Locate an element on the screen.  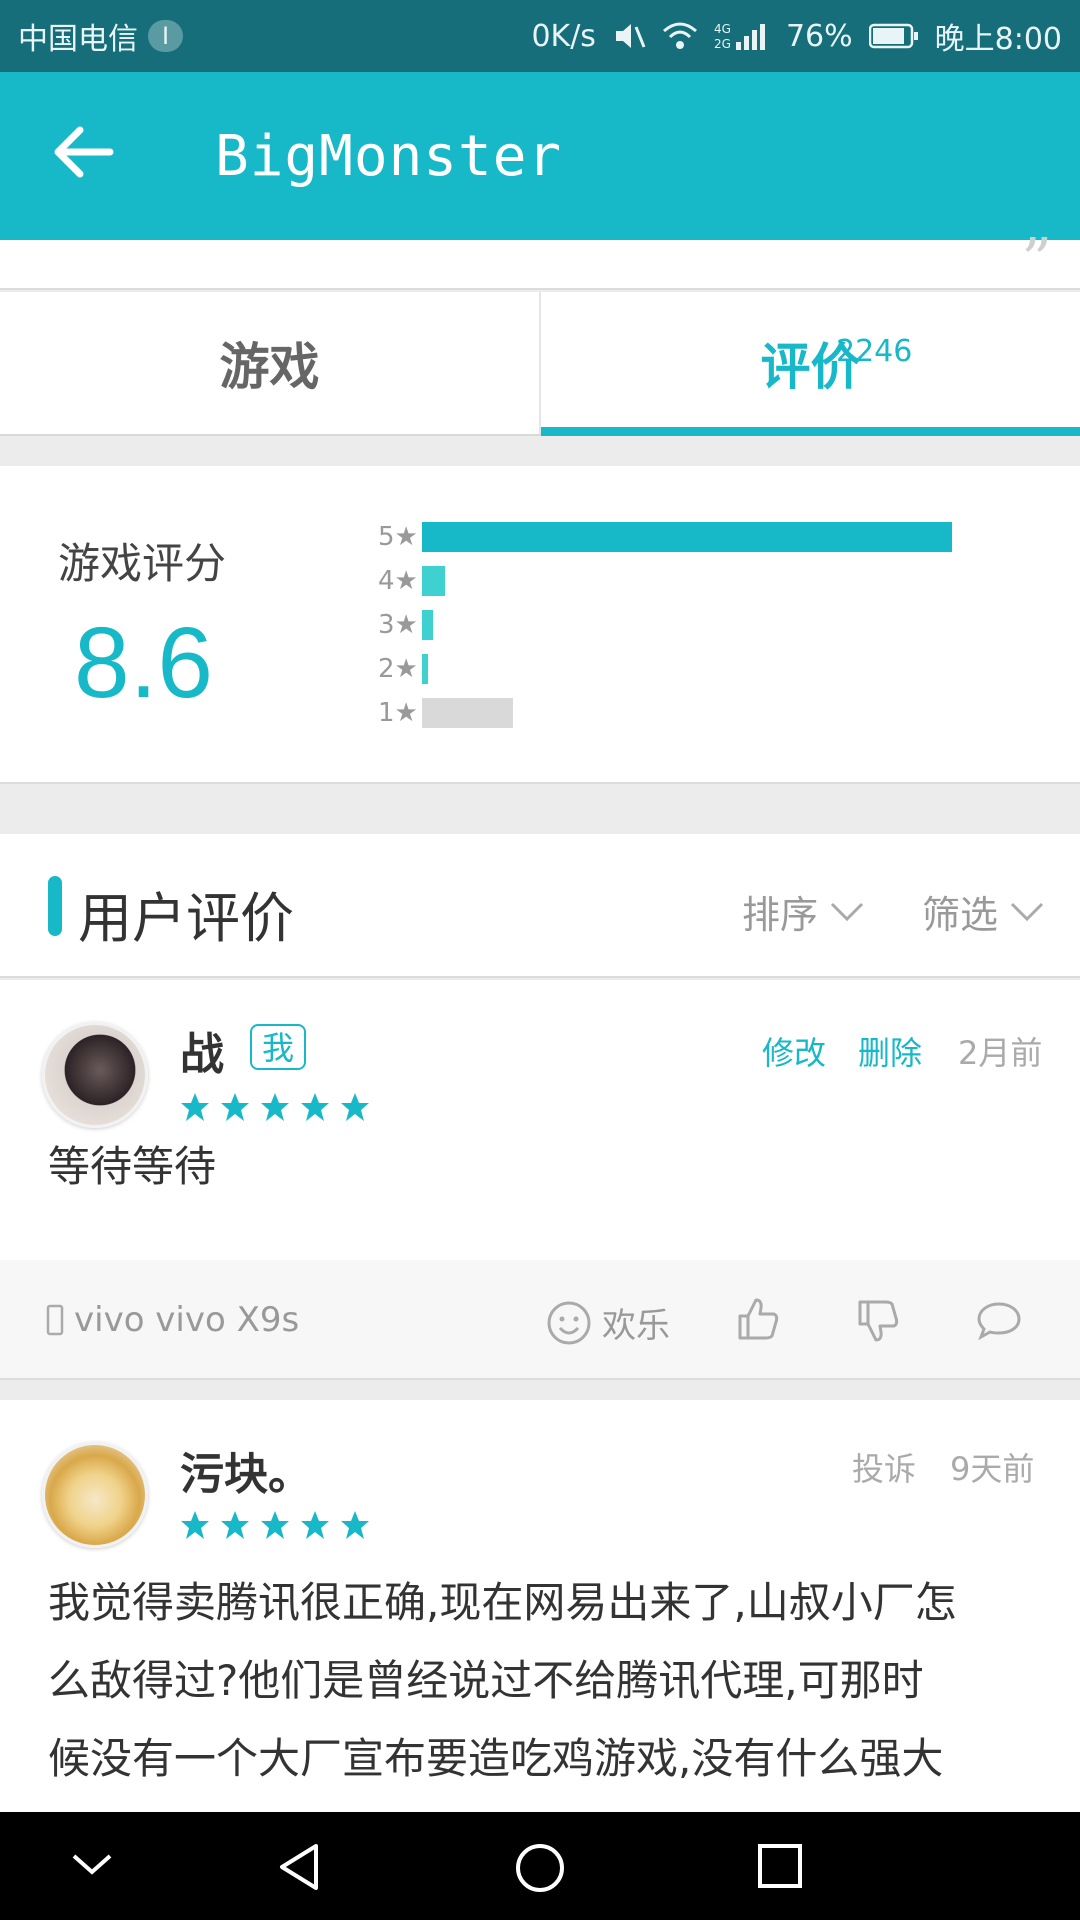
thumbs-down-icon is located at coordinates (878, 1321).